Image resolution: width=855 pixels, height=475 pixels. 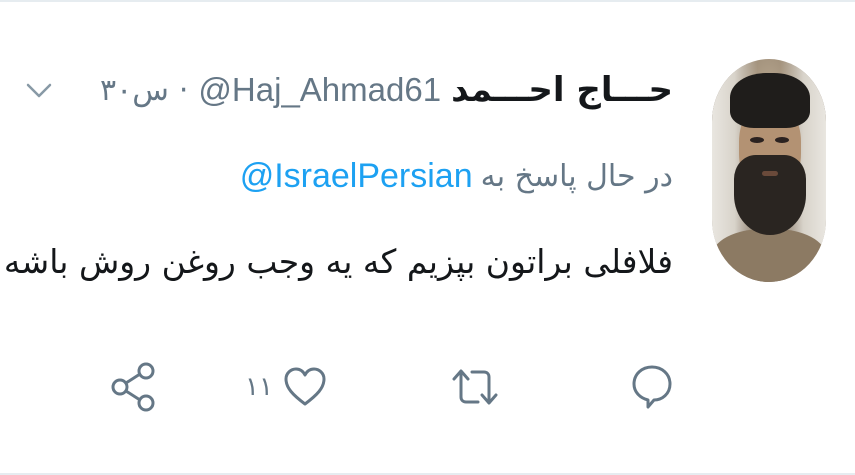 I want to click on avatar-mouth, so click(x=770, y=173).